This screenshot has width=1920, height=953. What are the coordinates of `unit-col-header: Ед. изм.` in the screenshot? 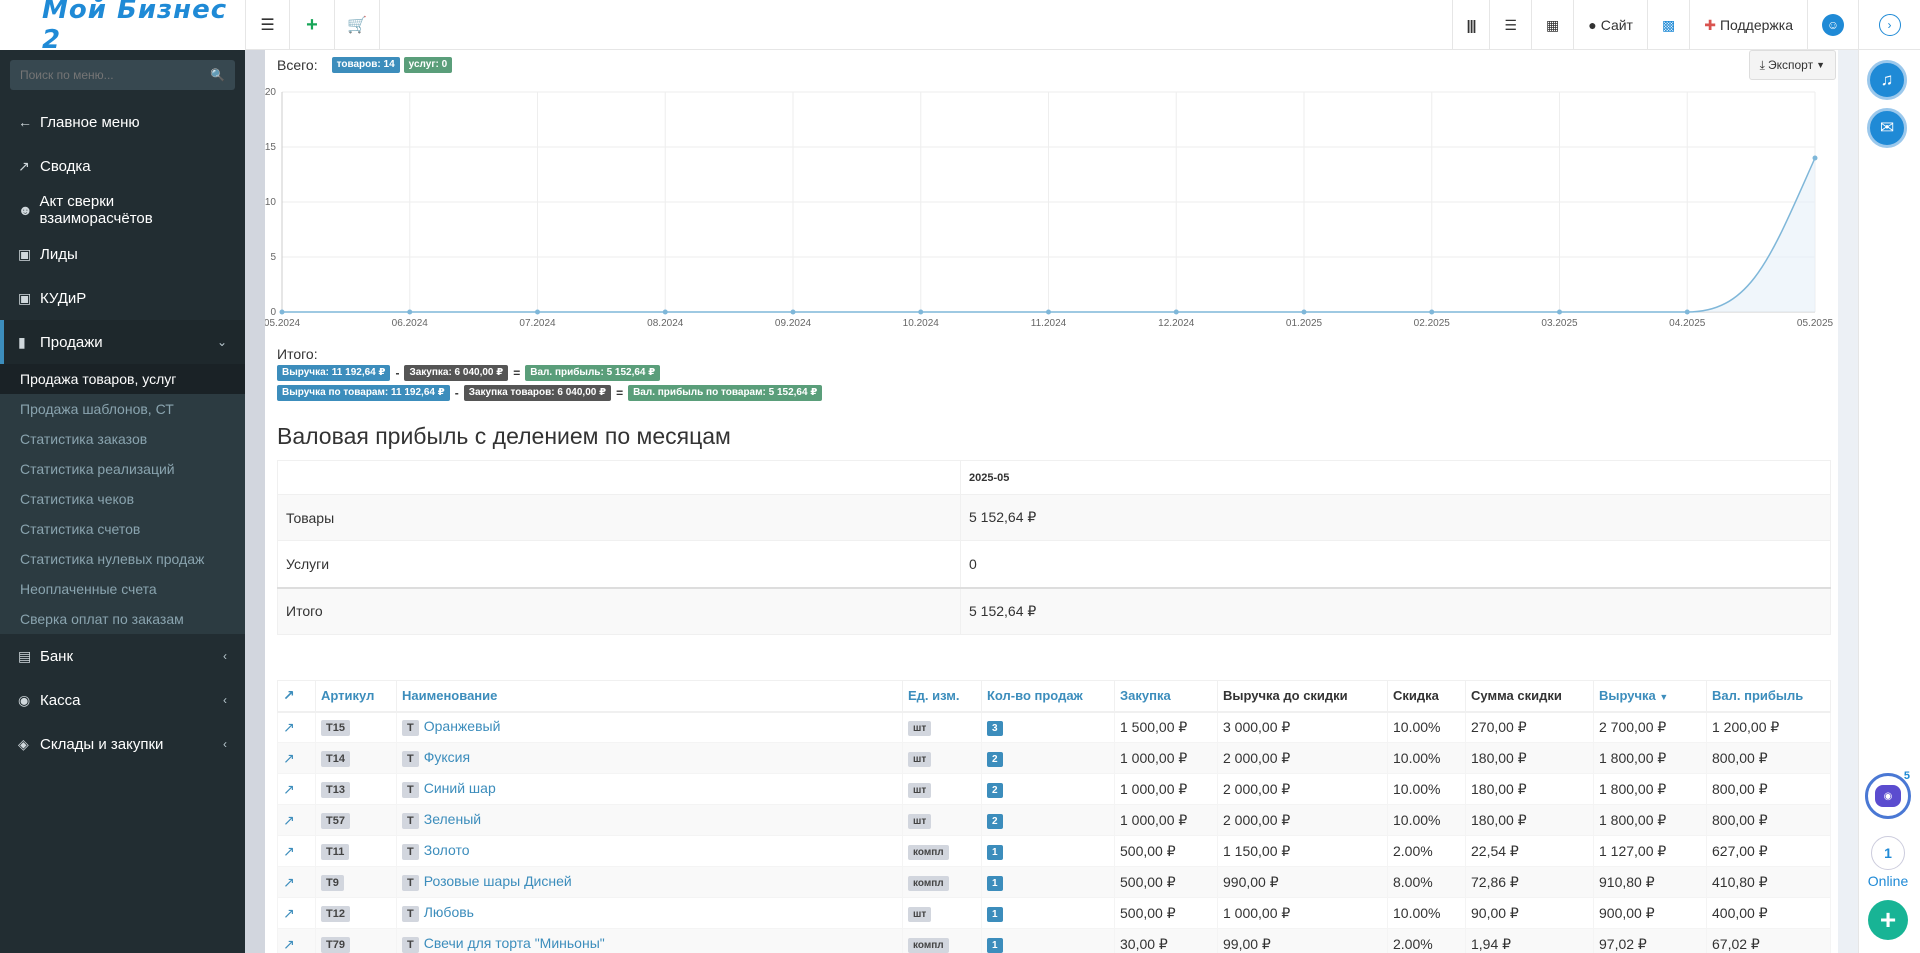 It's located at (942, 696).